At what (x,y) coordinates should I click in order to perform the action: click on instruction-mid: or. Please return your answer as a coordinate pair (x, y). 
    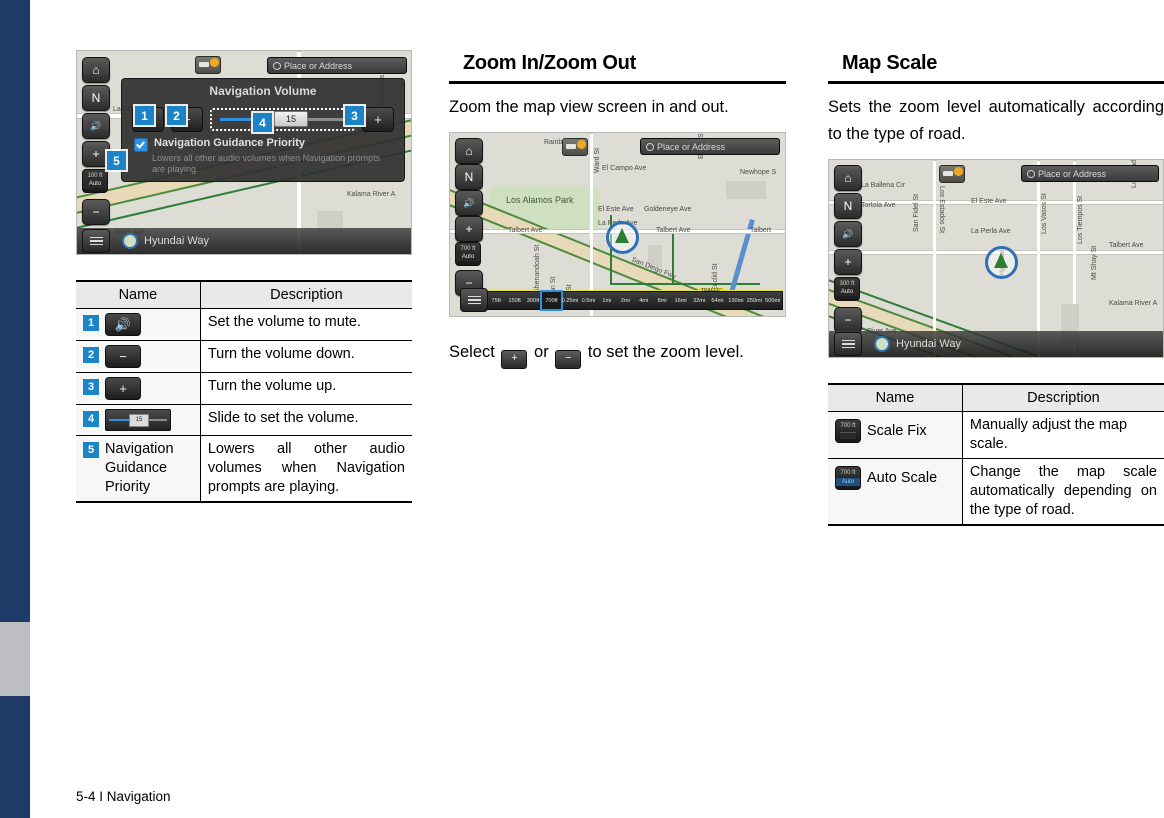
    Looking at the image, I should click on (541, 352).